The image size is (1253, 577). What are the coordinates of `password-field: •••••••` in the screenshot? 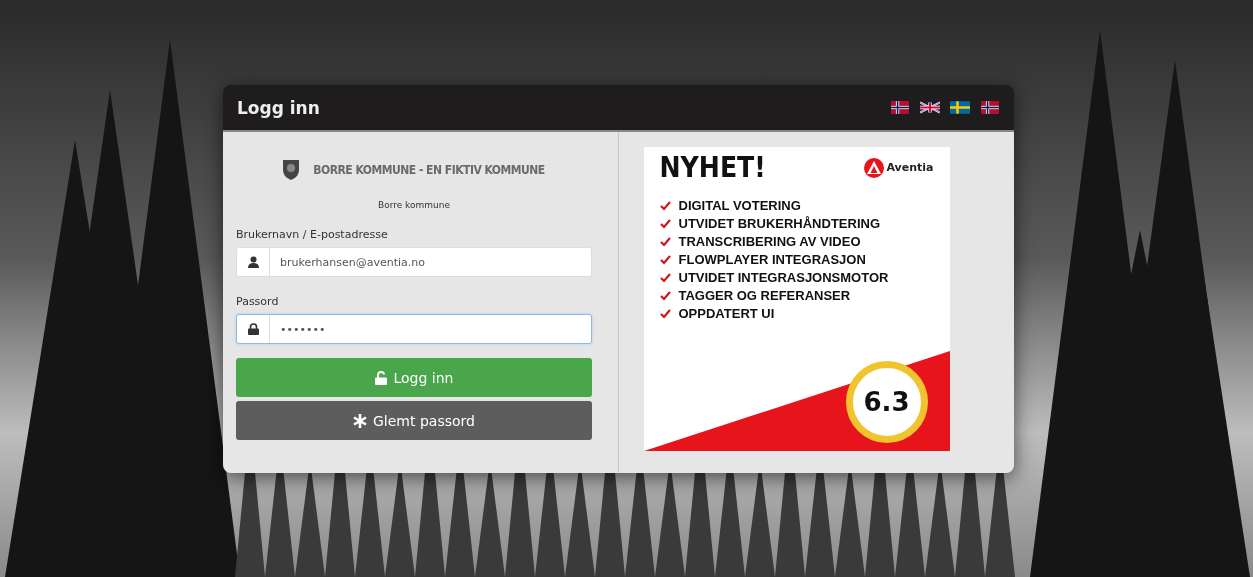 It's located at (414, 329).